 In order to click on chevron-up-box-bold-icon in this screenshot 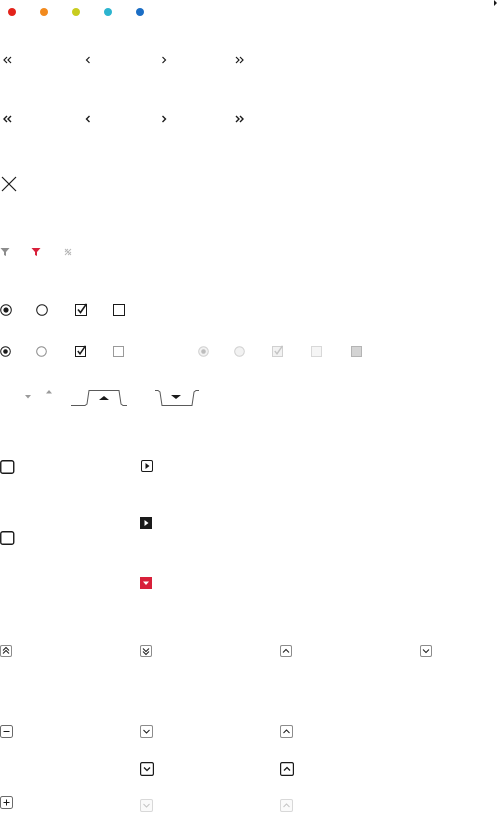, I will do `click(287, 769)`.